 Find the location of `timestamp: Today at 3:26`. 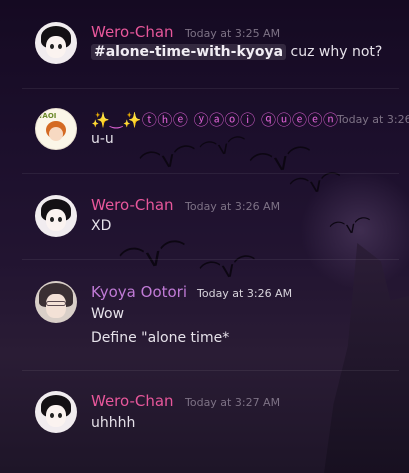

timestamp: Today at 3:26 is located at coordinates (373, 119).